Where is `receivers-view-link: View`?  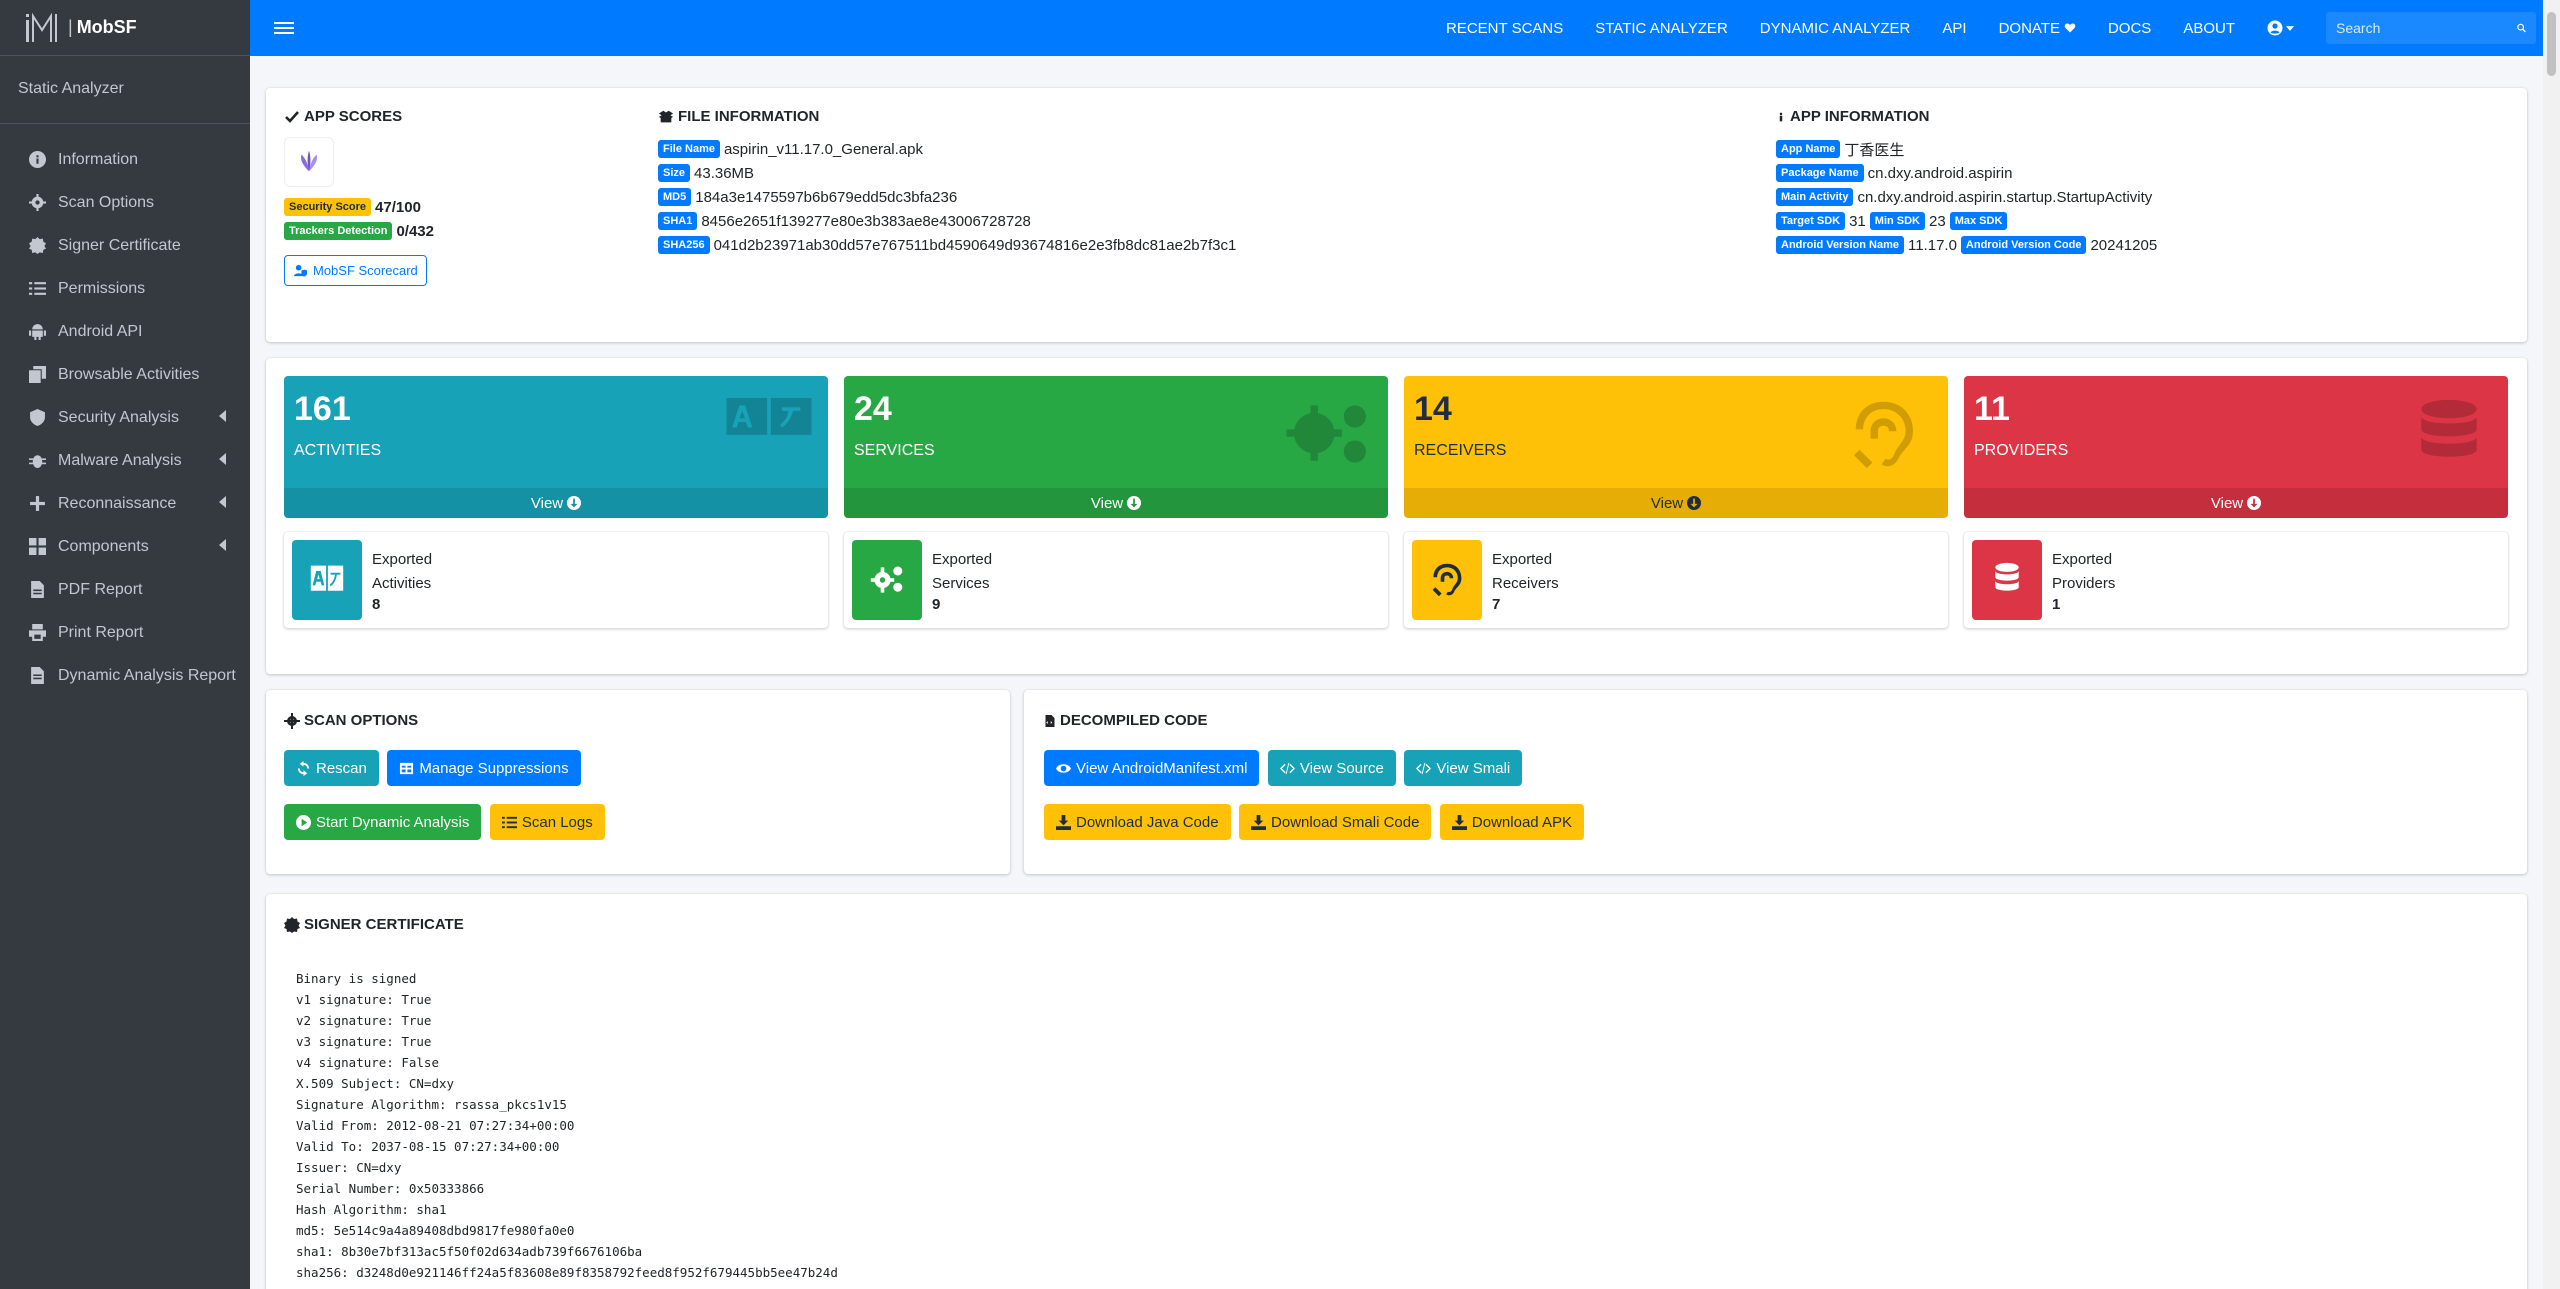 receivers-view-link: View is located at coordinates (1676, 503).